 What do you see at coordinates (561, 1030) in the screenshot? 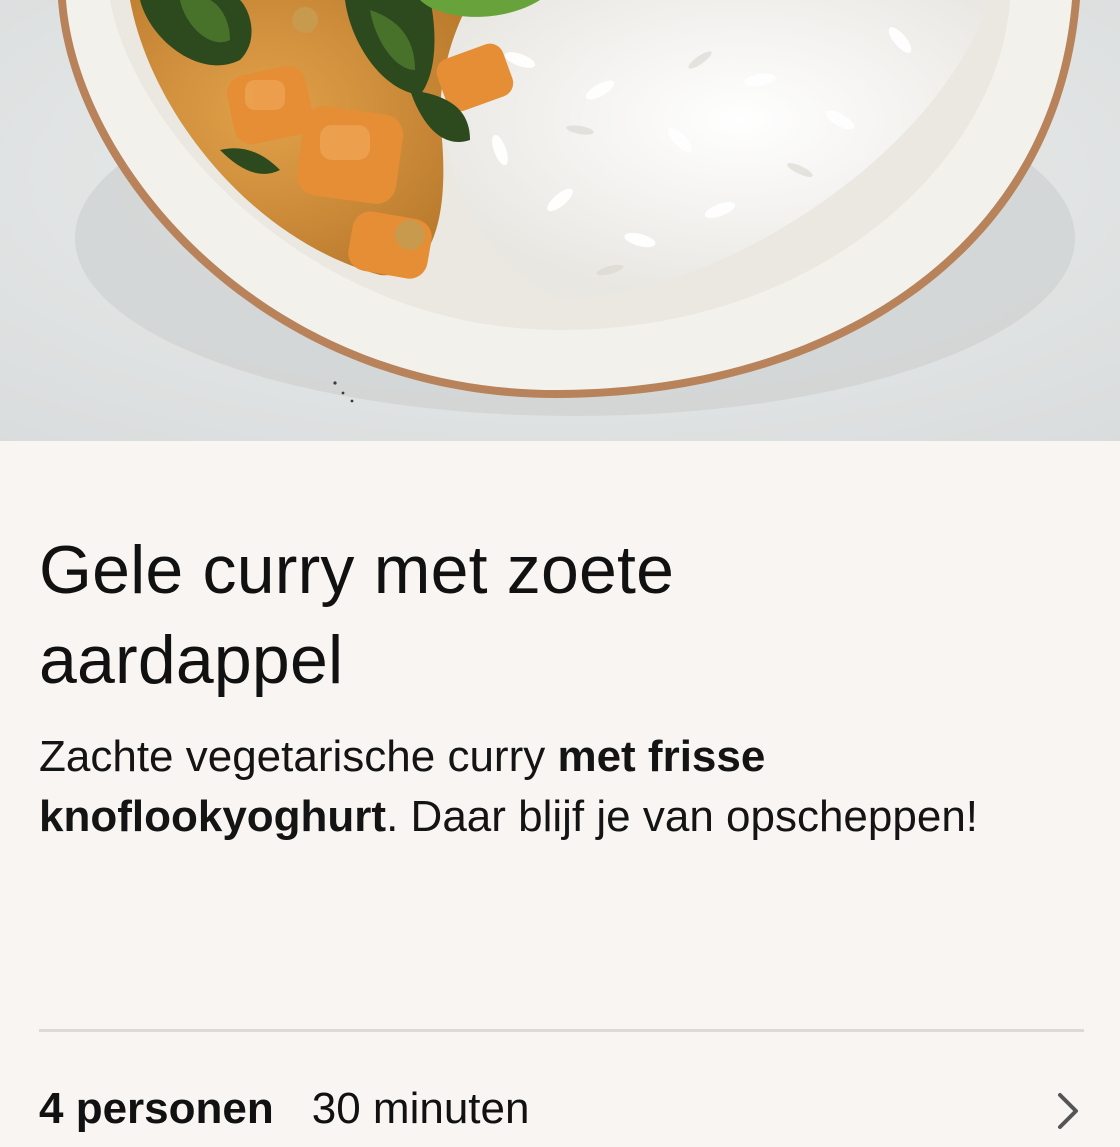
I see `divider` at bounding box center [561, 1030].